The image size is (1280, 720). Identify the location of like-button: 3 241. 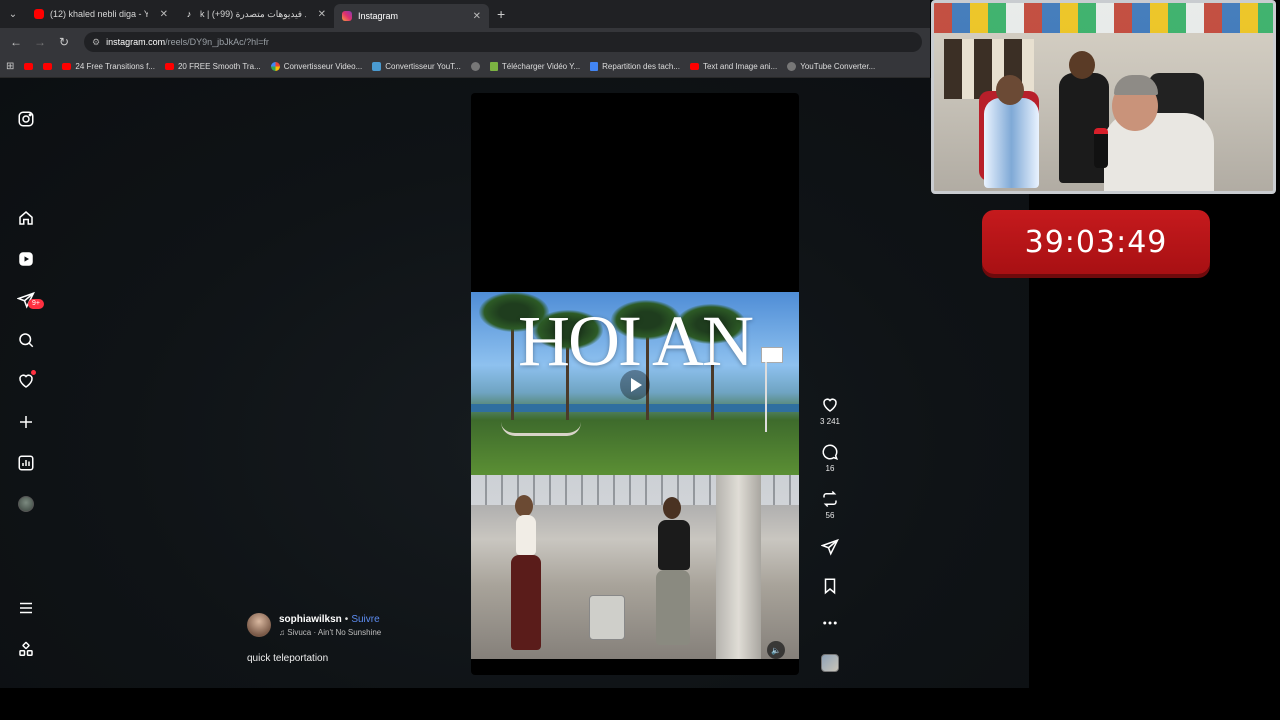
(830, 411).